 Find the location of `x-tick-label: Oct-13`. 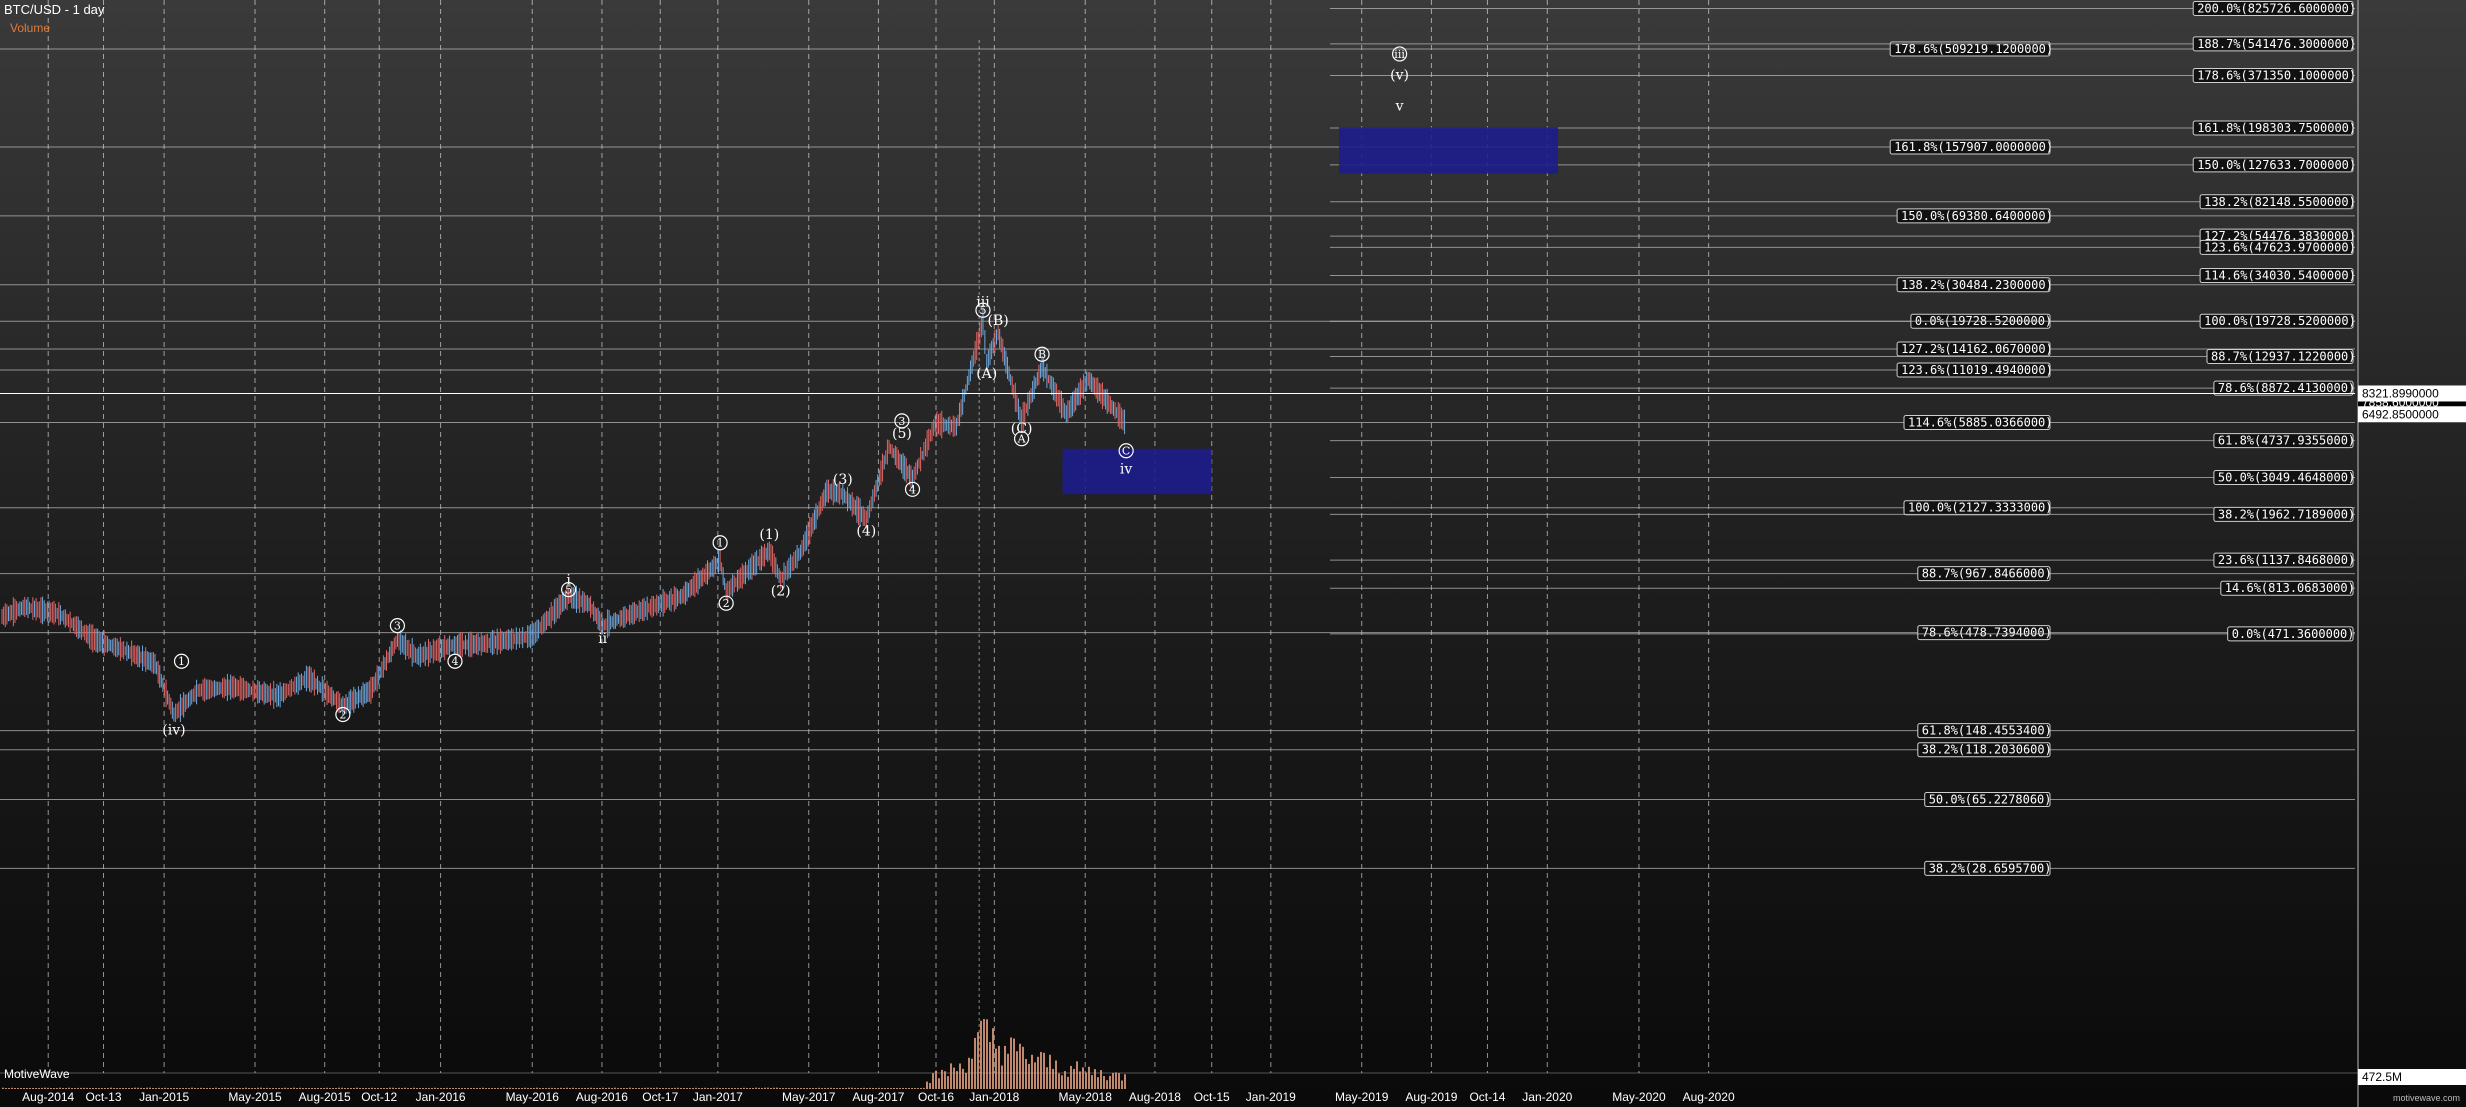

x-tick-label: Oct-13 is located at coordinates (103, 1097).